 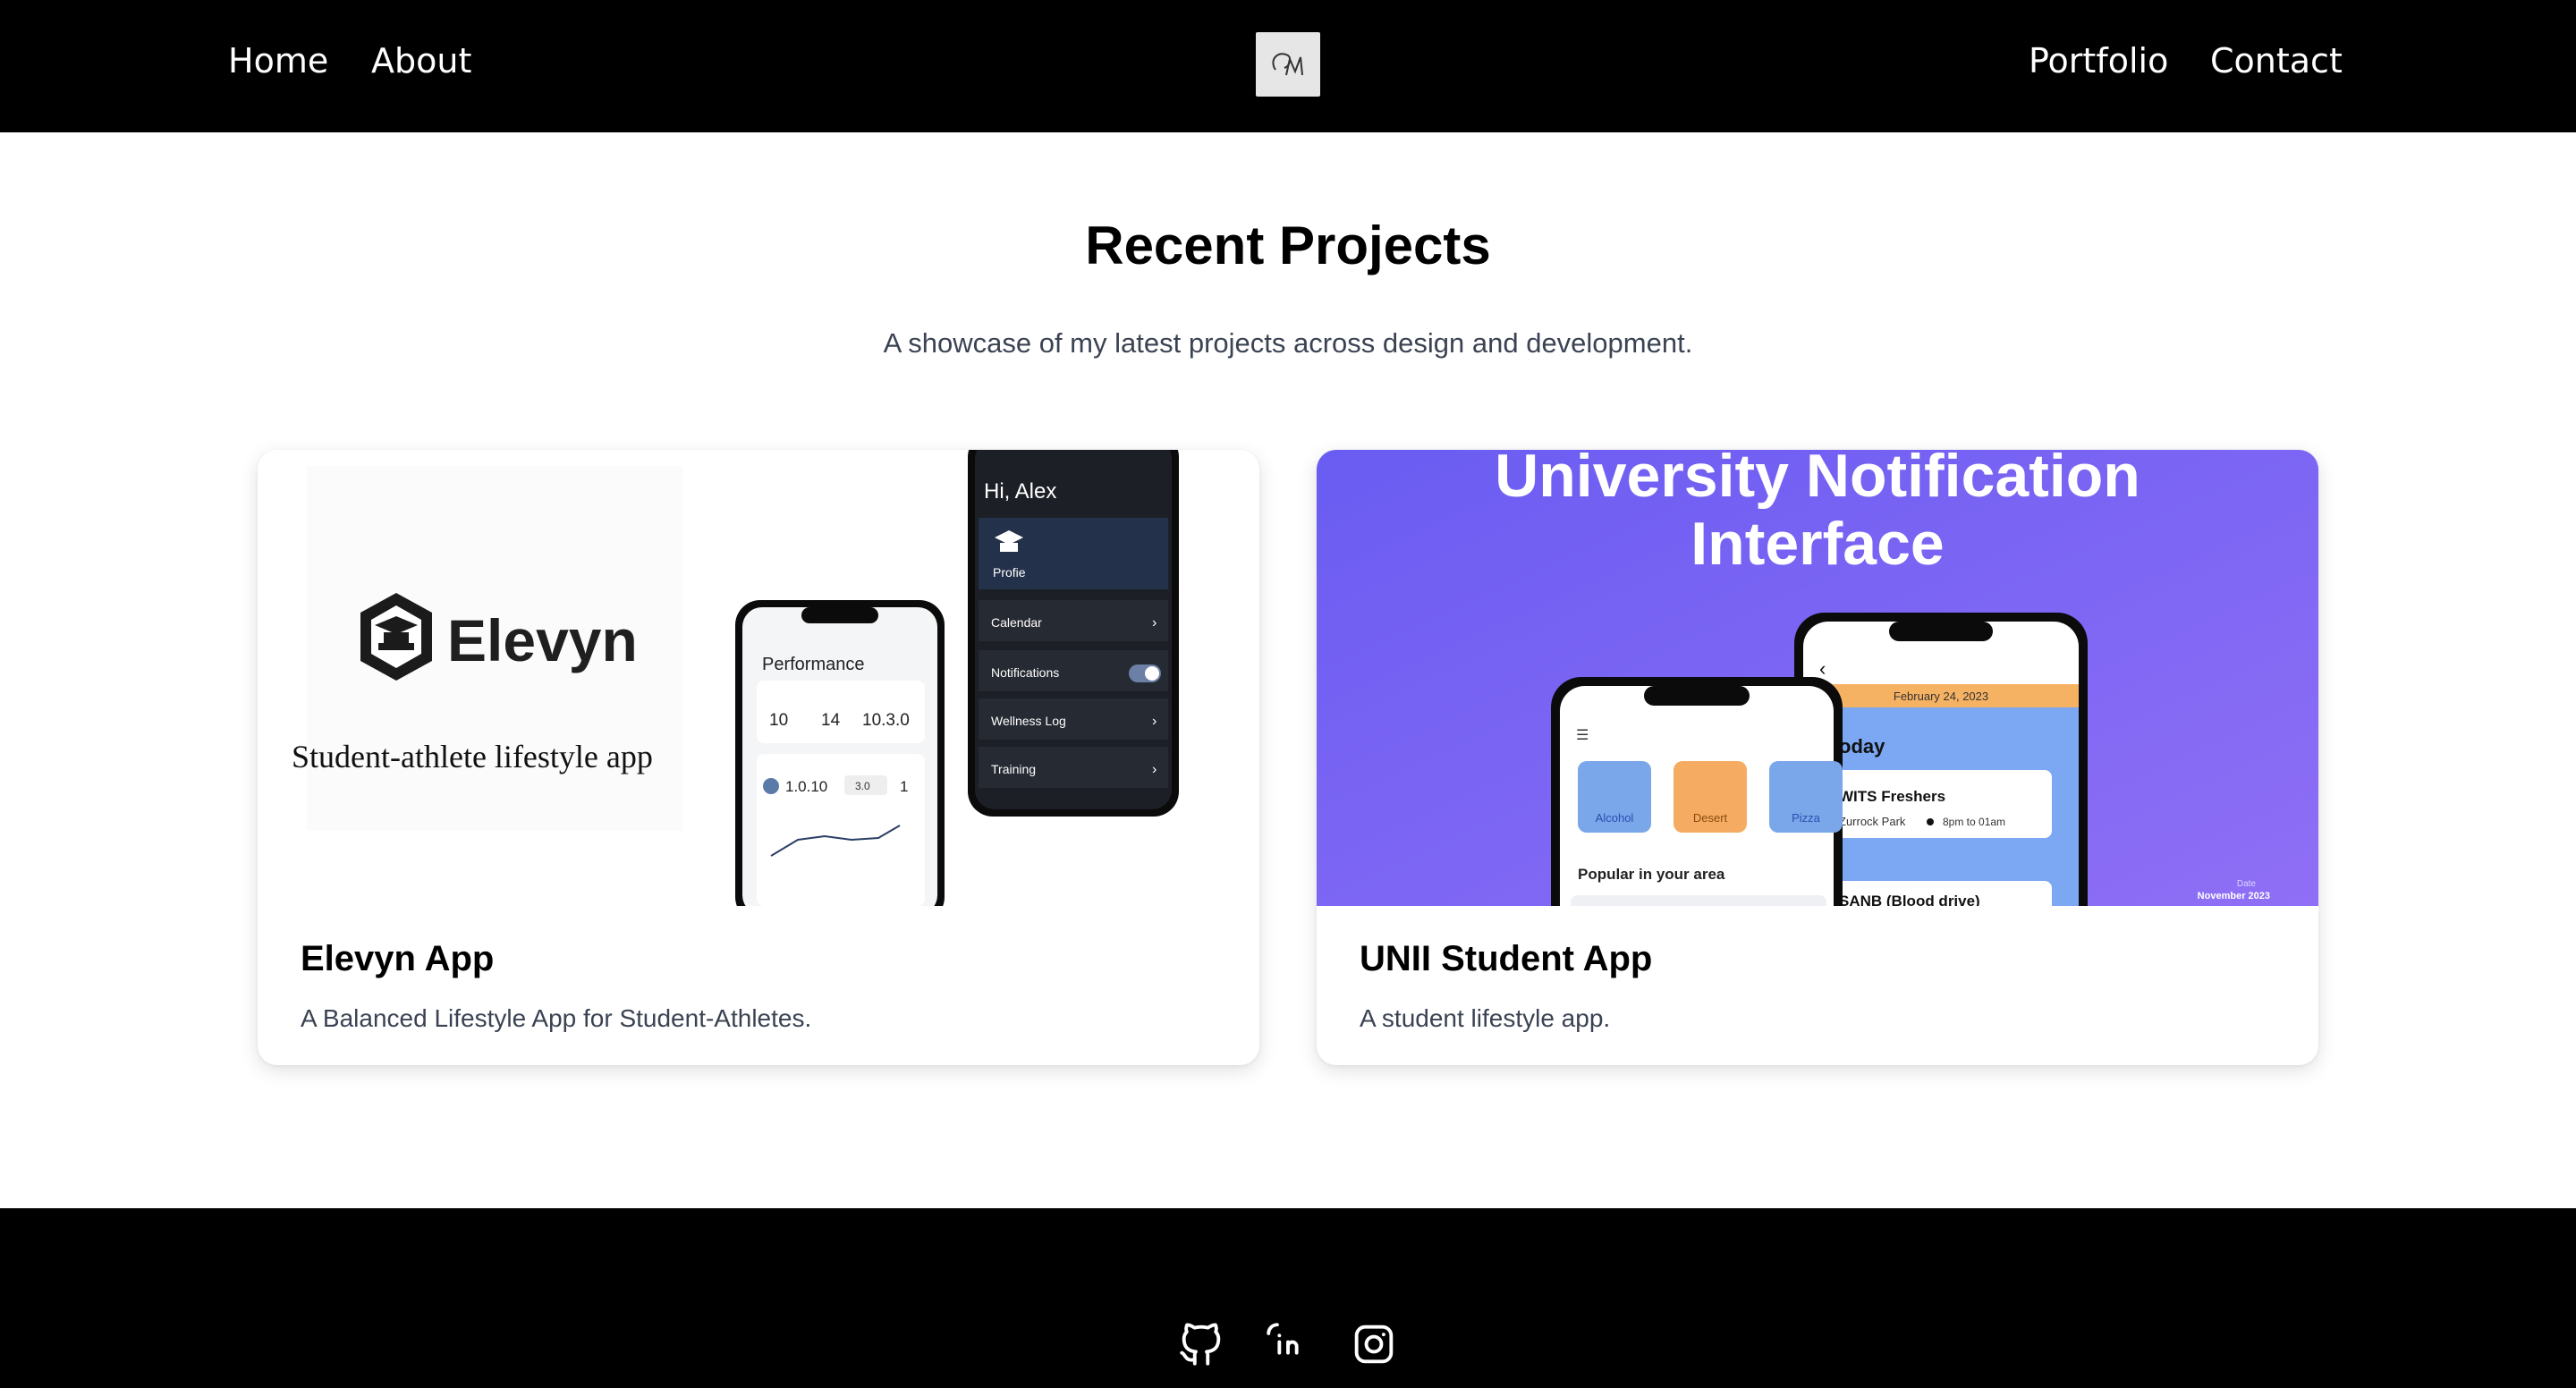 What do you see at coordinates (1941, 697) in the screenshot?
I see `event-date: February 24, 2023` at bounding box center [1941, 697].